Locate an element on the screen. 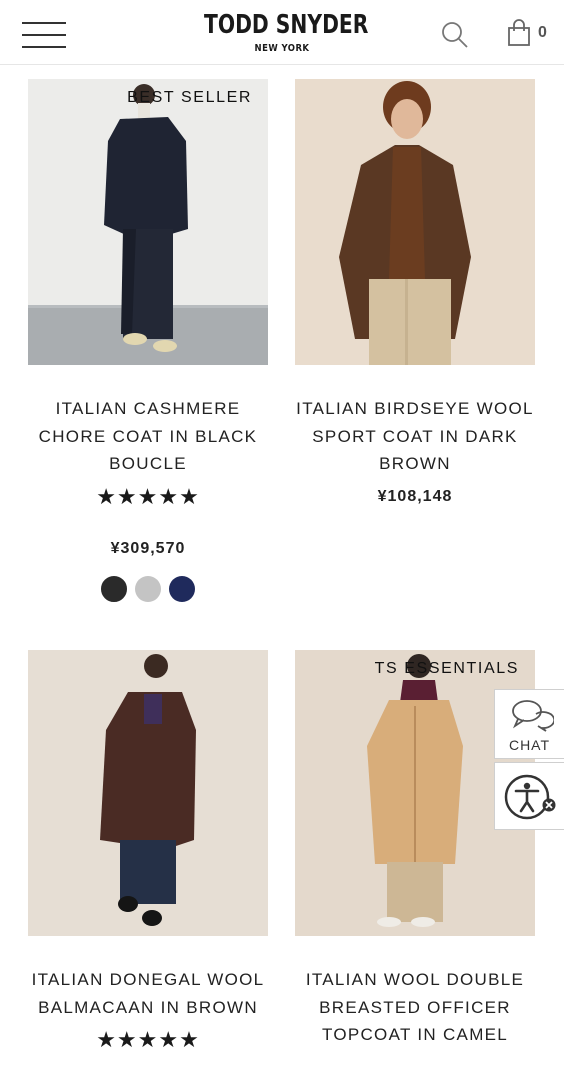  swatch-grey is located at coordinates (148, 588).